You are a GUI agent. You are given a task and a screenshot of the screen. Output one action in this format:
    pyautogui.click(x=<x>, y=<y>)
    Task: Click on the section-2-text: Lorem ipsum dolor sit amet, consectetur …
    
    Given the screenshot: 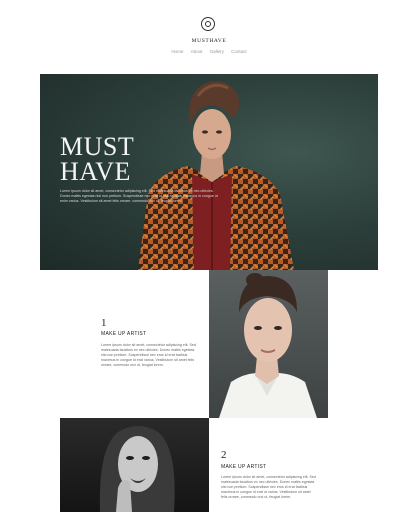 What is the action you would take?
    pyautogui.click(x=268, y=487)
    